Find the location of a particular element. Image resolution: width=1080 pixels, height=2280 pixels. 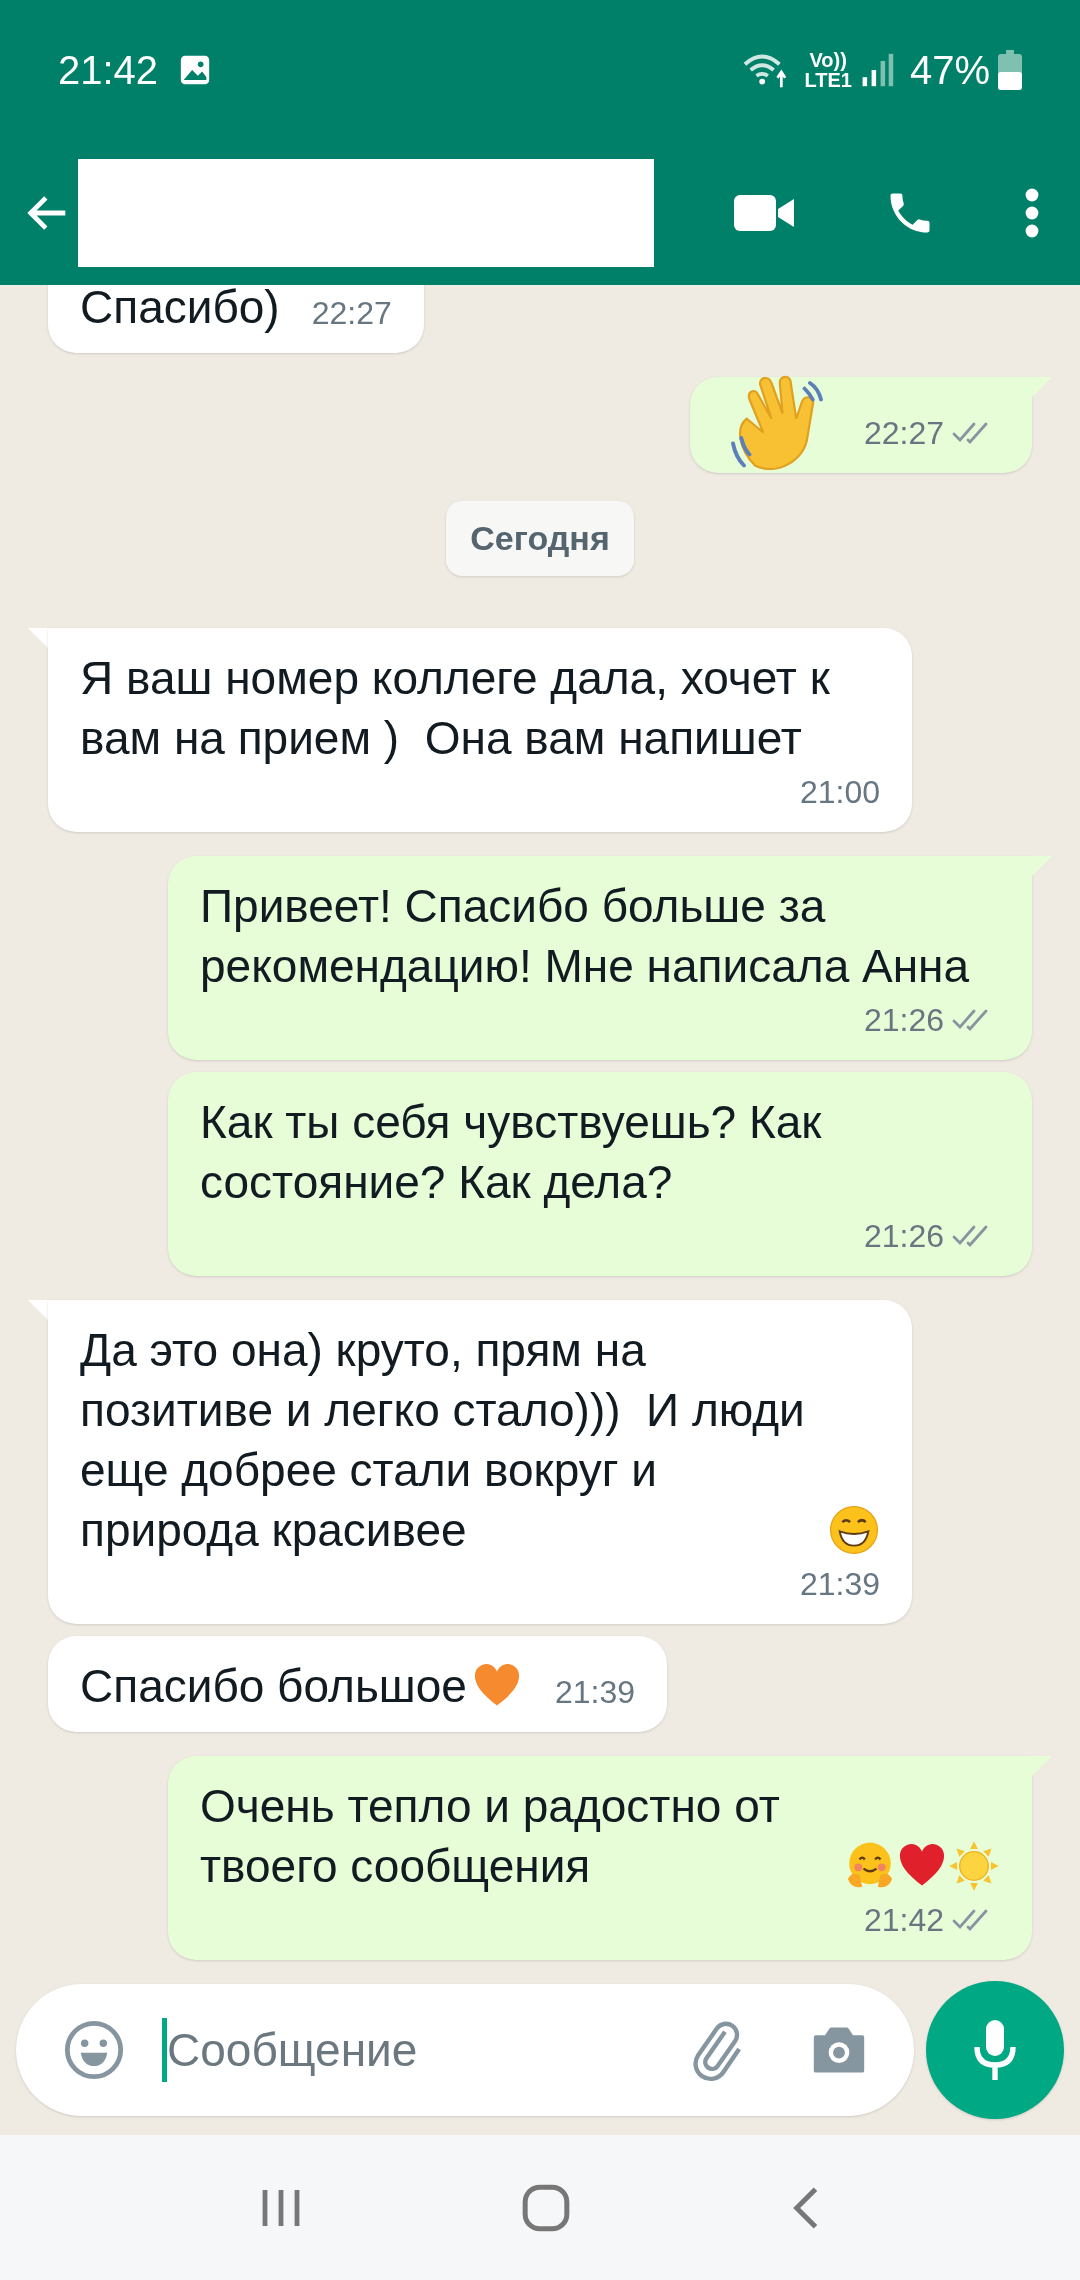

outgoing-message-bubble: Как ты себя чувствуешь? Как состояние? Как дела? 21:26 is located at coordinates (600, 1174).